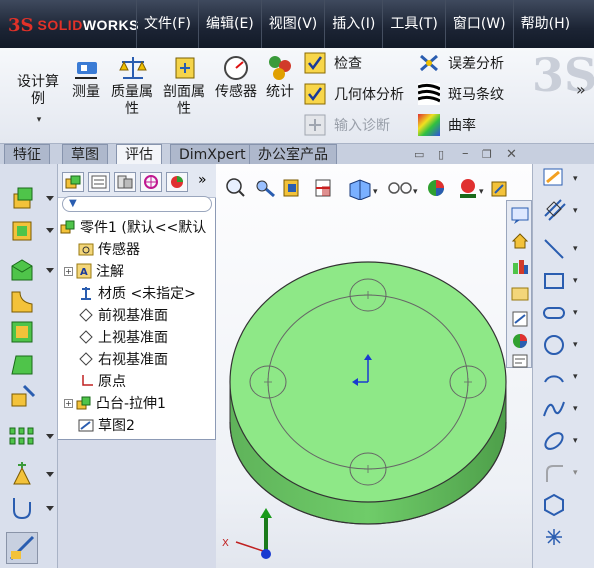  I want to click on tree-filter-input: ▼, so click(137, 204).